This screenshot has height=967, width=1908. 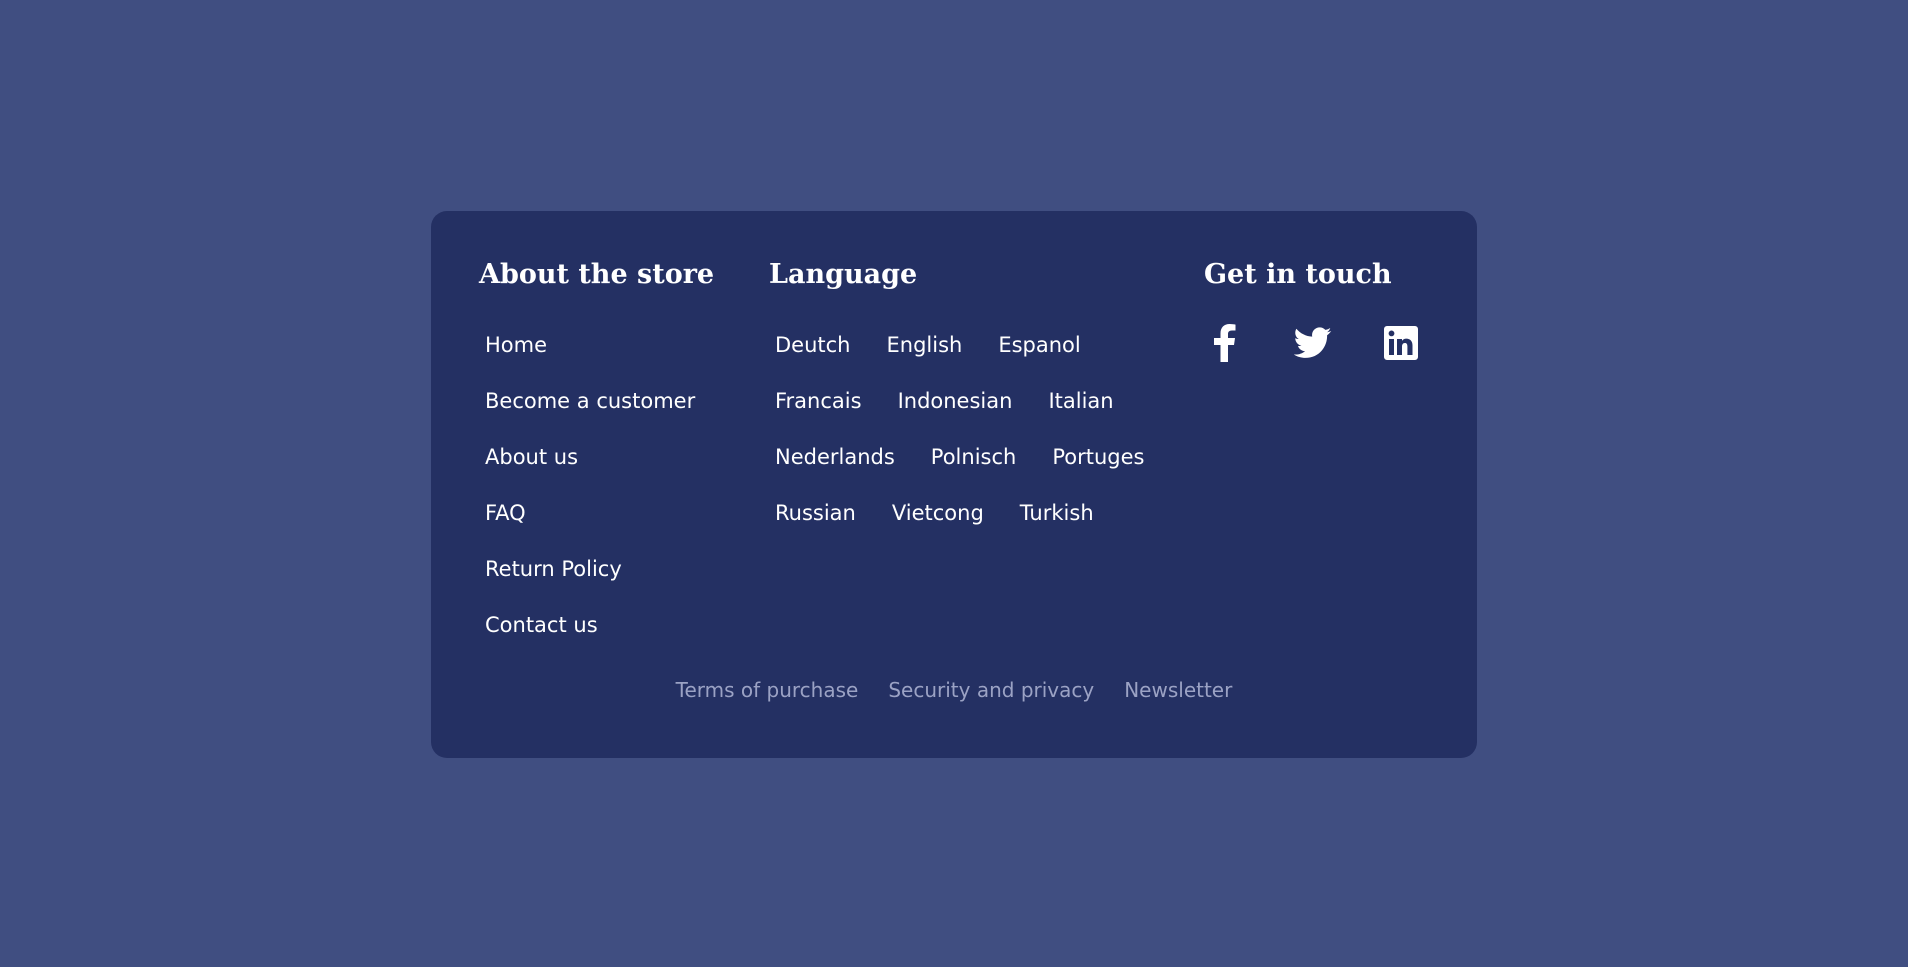 What do you see at coordinates (1039, 361) in the screenshot?
I see `language-link-espanol: Espanol` at bounding box center [1039, 361].